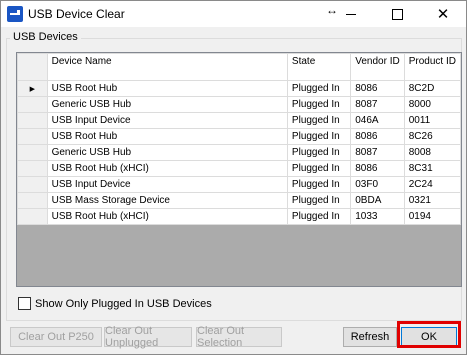 Image resolution: width=467 pixels, height=355 pixels. I want to click on maximize-icon, so click(397, 14).